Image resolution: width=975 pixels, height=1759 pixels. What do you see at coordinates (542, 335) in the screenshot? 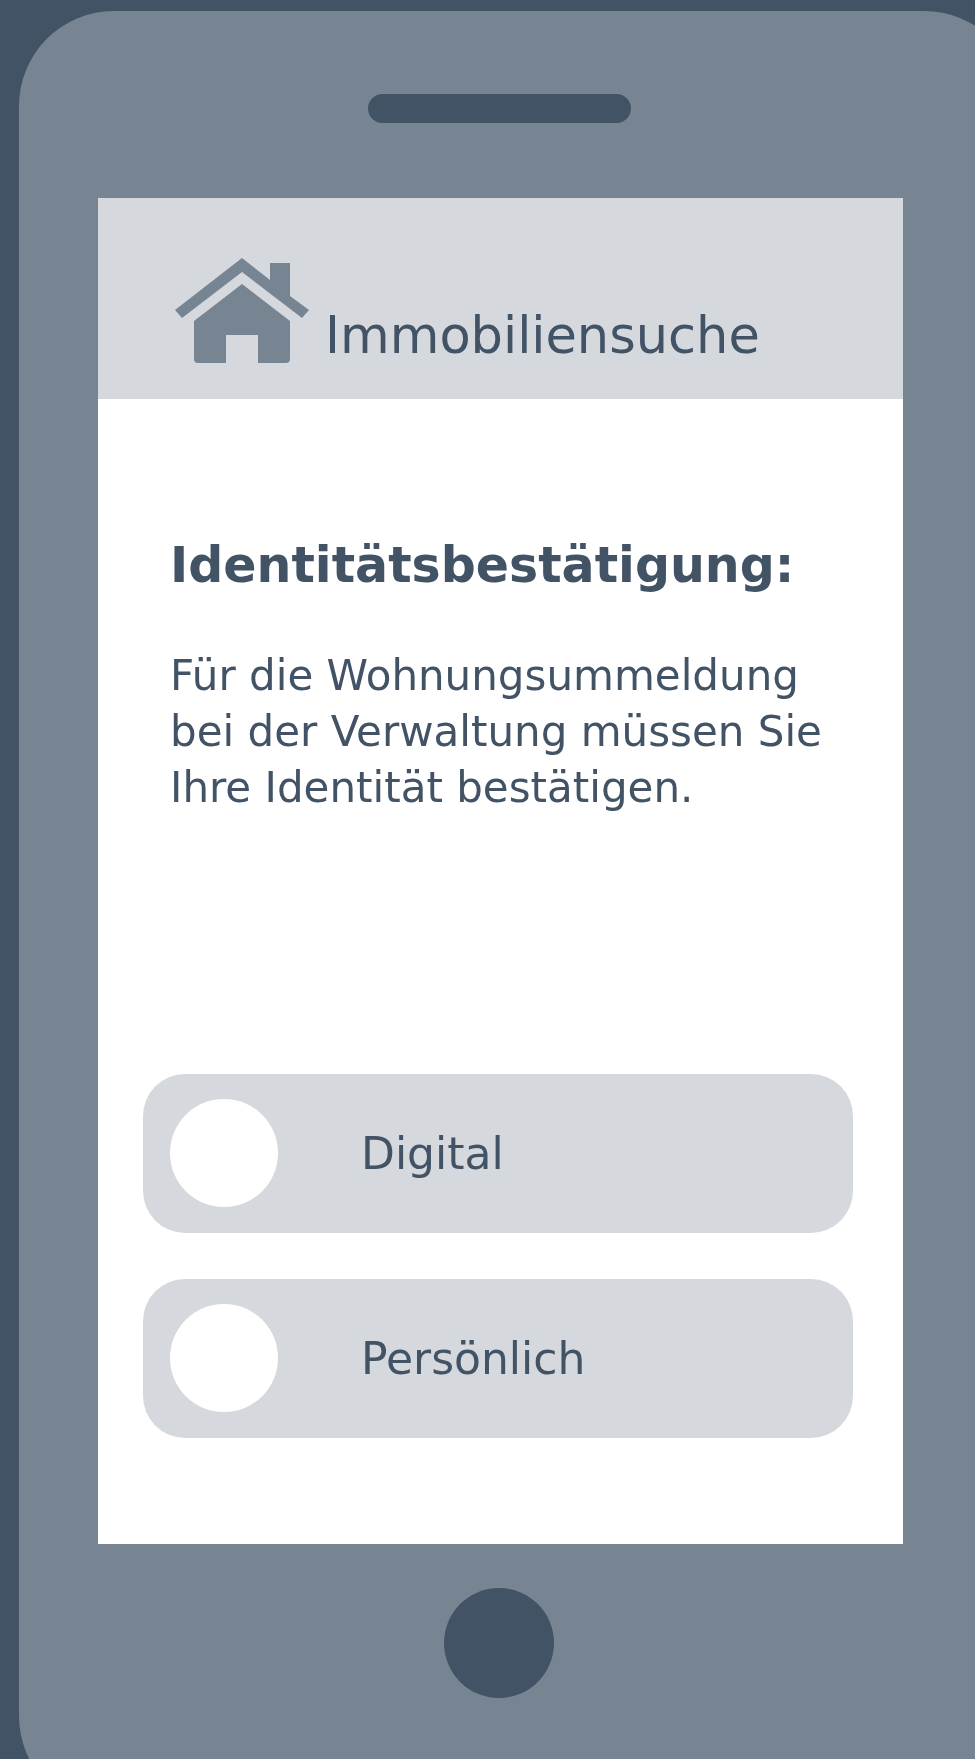
I see `app-title: Immobiliensuche` at bounding box center [542, 335].